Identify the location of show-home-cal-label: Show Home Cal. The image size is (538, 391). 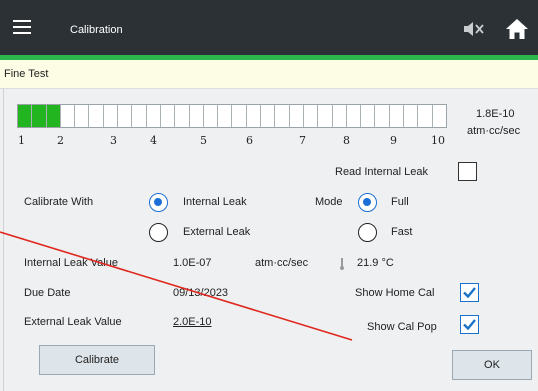
(395, 293).